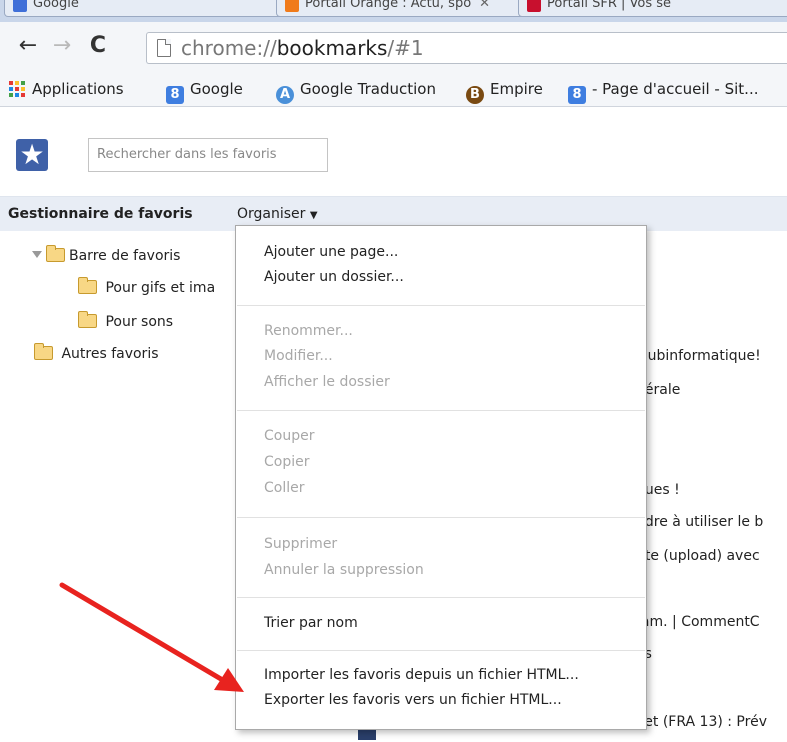 This screenshot has width=787, height=742. What do you see at coordinates (701, 722) in the screenshot?
I see `list-item: vet (FRA 13) : Prév` at bounding box center [701, 722].